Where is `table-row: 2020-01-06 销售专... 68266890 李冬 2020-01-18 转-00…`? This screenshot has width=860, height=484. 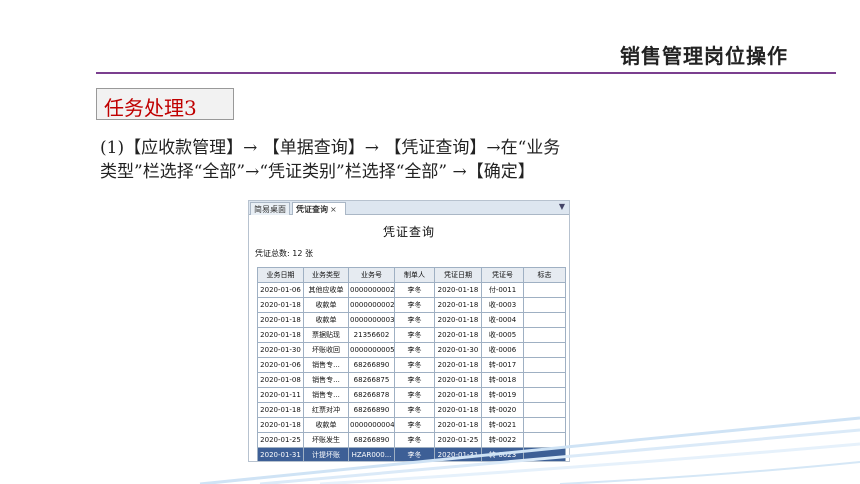 table-row: 2020-01-06 销售专... 68266890 李冬 2020-01-18 转-00… is located at coordinates (411, 365).